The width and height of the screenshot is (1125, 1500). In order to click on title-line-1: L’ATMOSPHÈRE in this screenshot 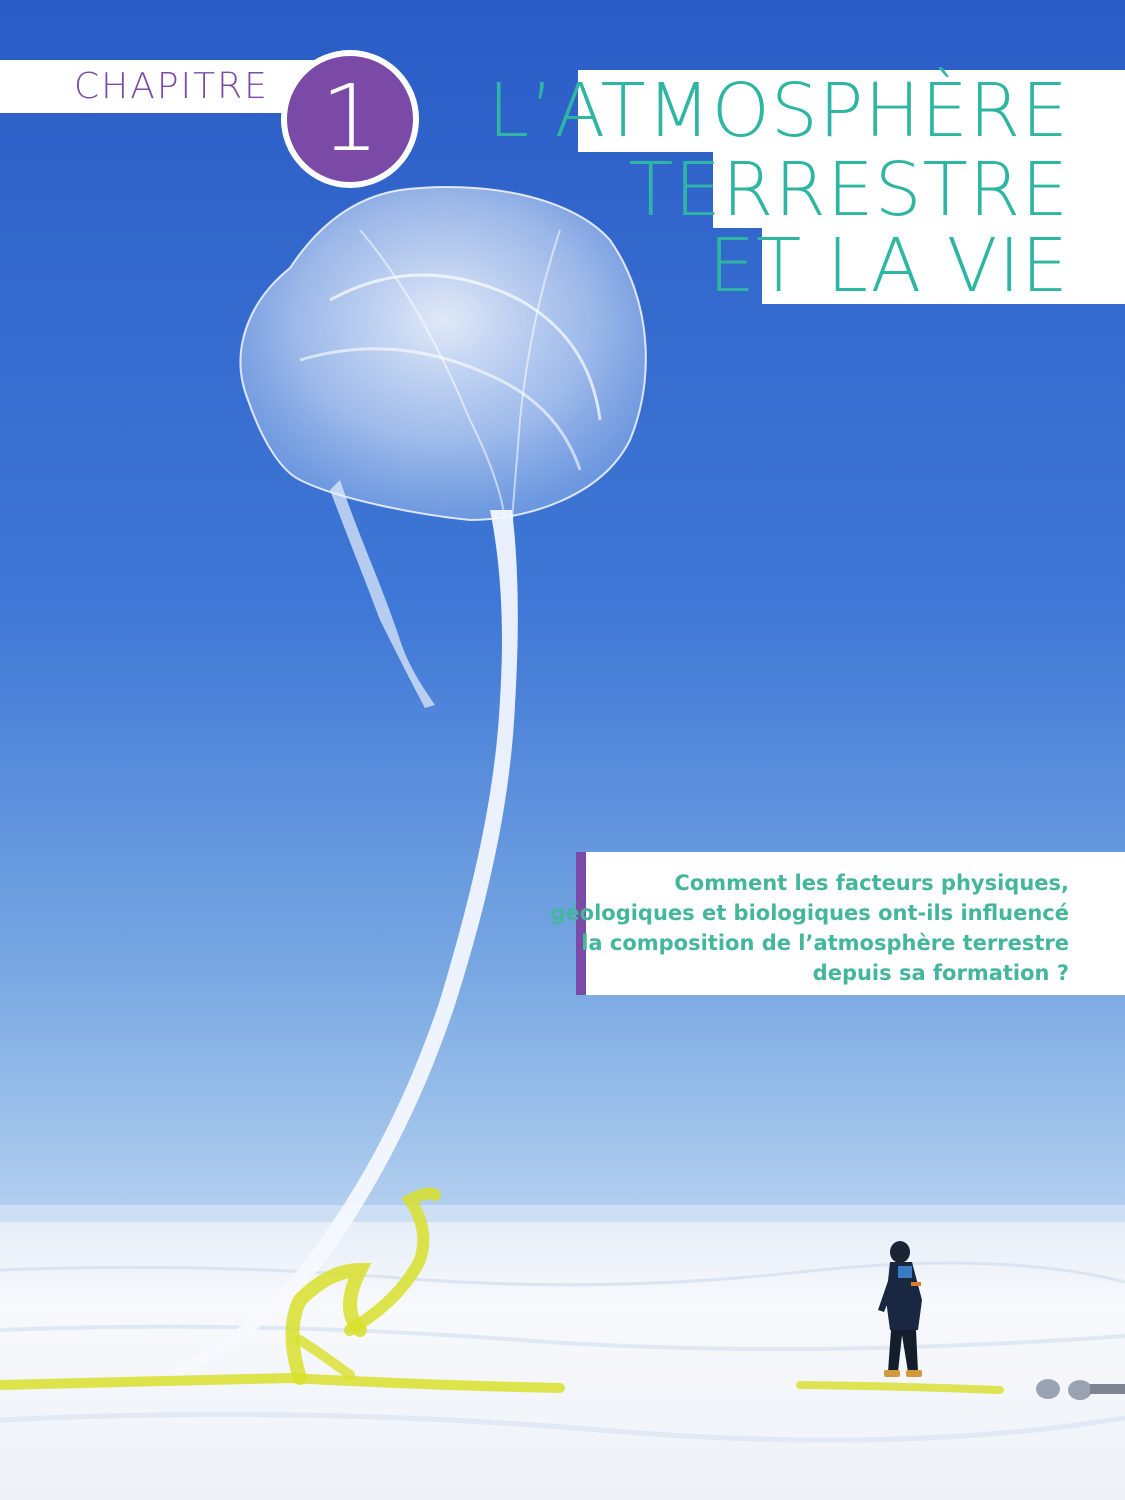, I will do `click(778, 111)`.